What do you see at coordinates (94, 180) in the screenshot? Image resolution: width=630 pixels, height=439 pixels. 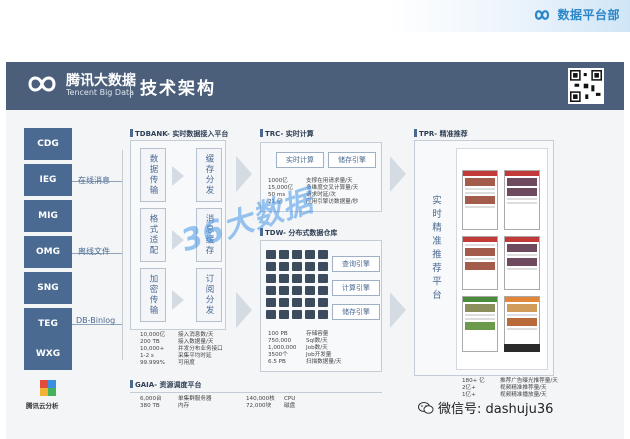 I see `flow-label-online: 在线消息` at bounding box center [94, 180].